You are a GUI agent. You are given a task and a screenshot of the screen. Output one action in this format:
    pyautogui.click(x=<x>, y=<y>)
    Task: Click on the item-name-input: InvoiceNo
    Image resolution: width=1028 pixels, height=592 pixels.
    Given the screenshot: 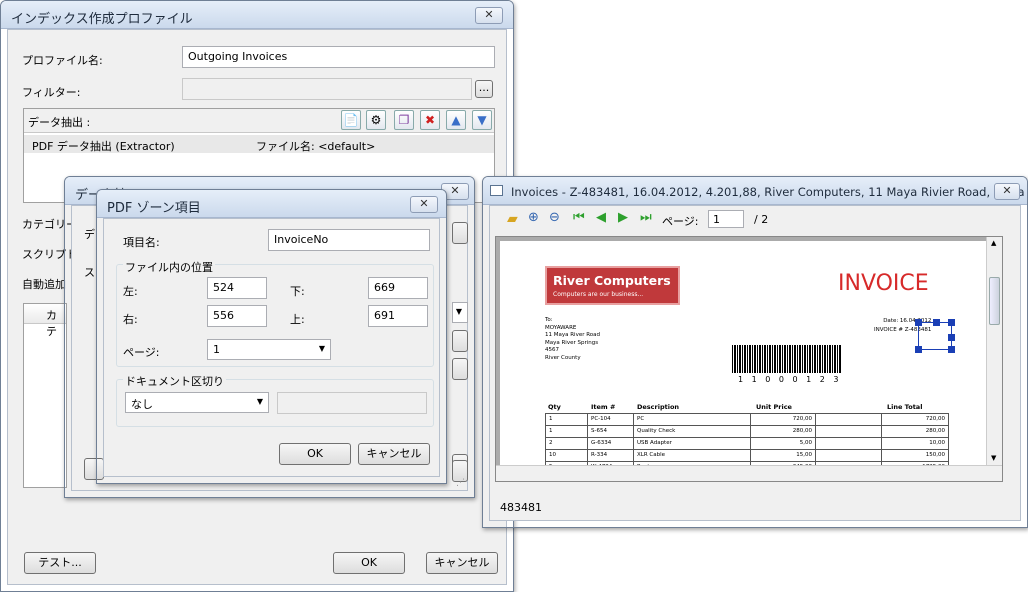 What is the action you would take?
    pyautogui.click(x=349, y=240)
    